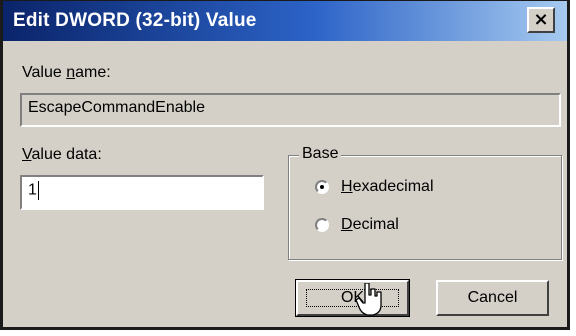  Describe the element at coordinates (142, 192) in the screenshot. I see `value-data-input: 1` at that location.